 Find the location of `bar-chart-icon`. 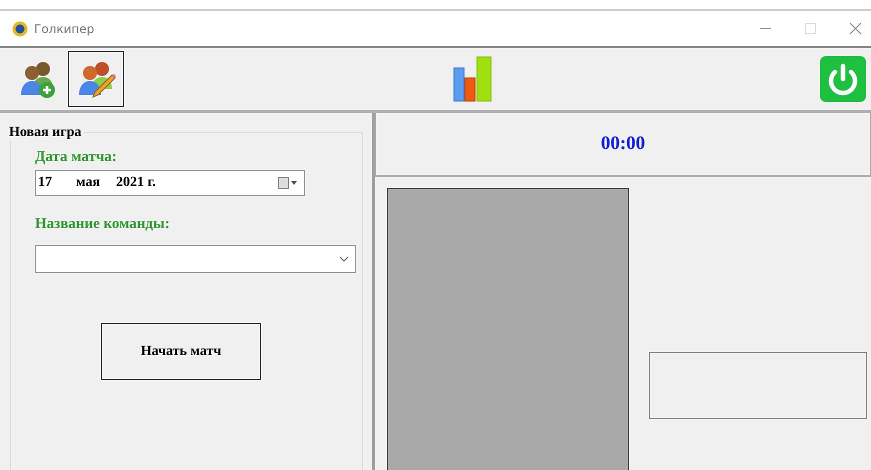

bar-chart-icon is located at coordinates (472, 79).